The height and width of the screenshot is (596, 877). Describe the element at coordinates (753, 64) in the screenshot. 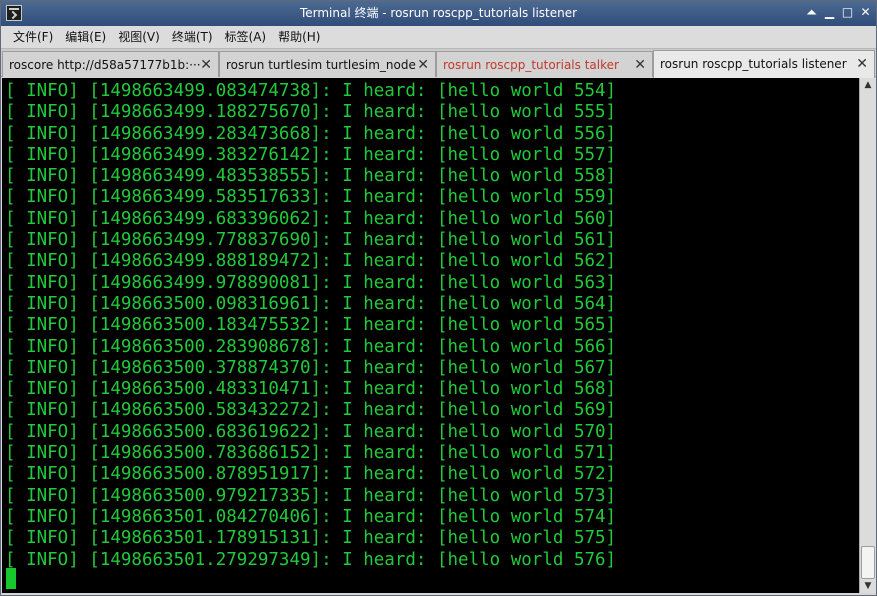

I see `tab-label: rosrun roscpp_tutorials listener` at that location.